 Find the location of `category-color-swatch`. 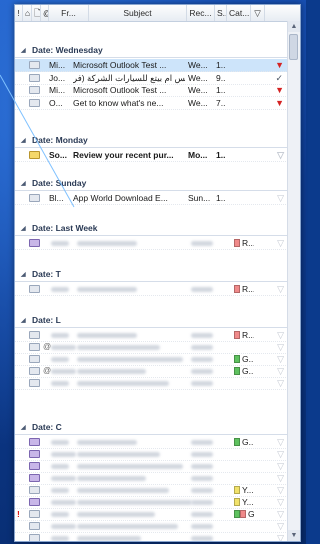

category-color-swatch is located at coordinates (237, 289).